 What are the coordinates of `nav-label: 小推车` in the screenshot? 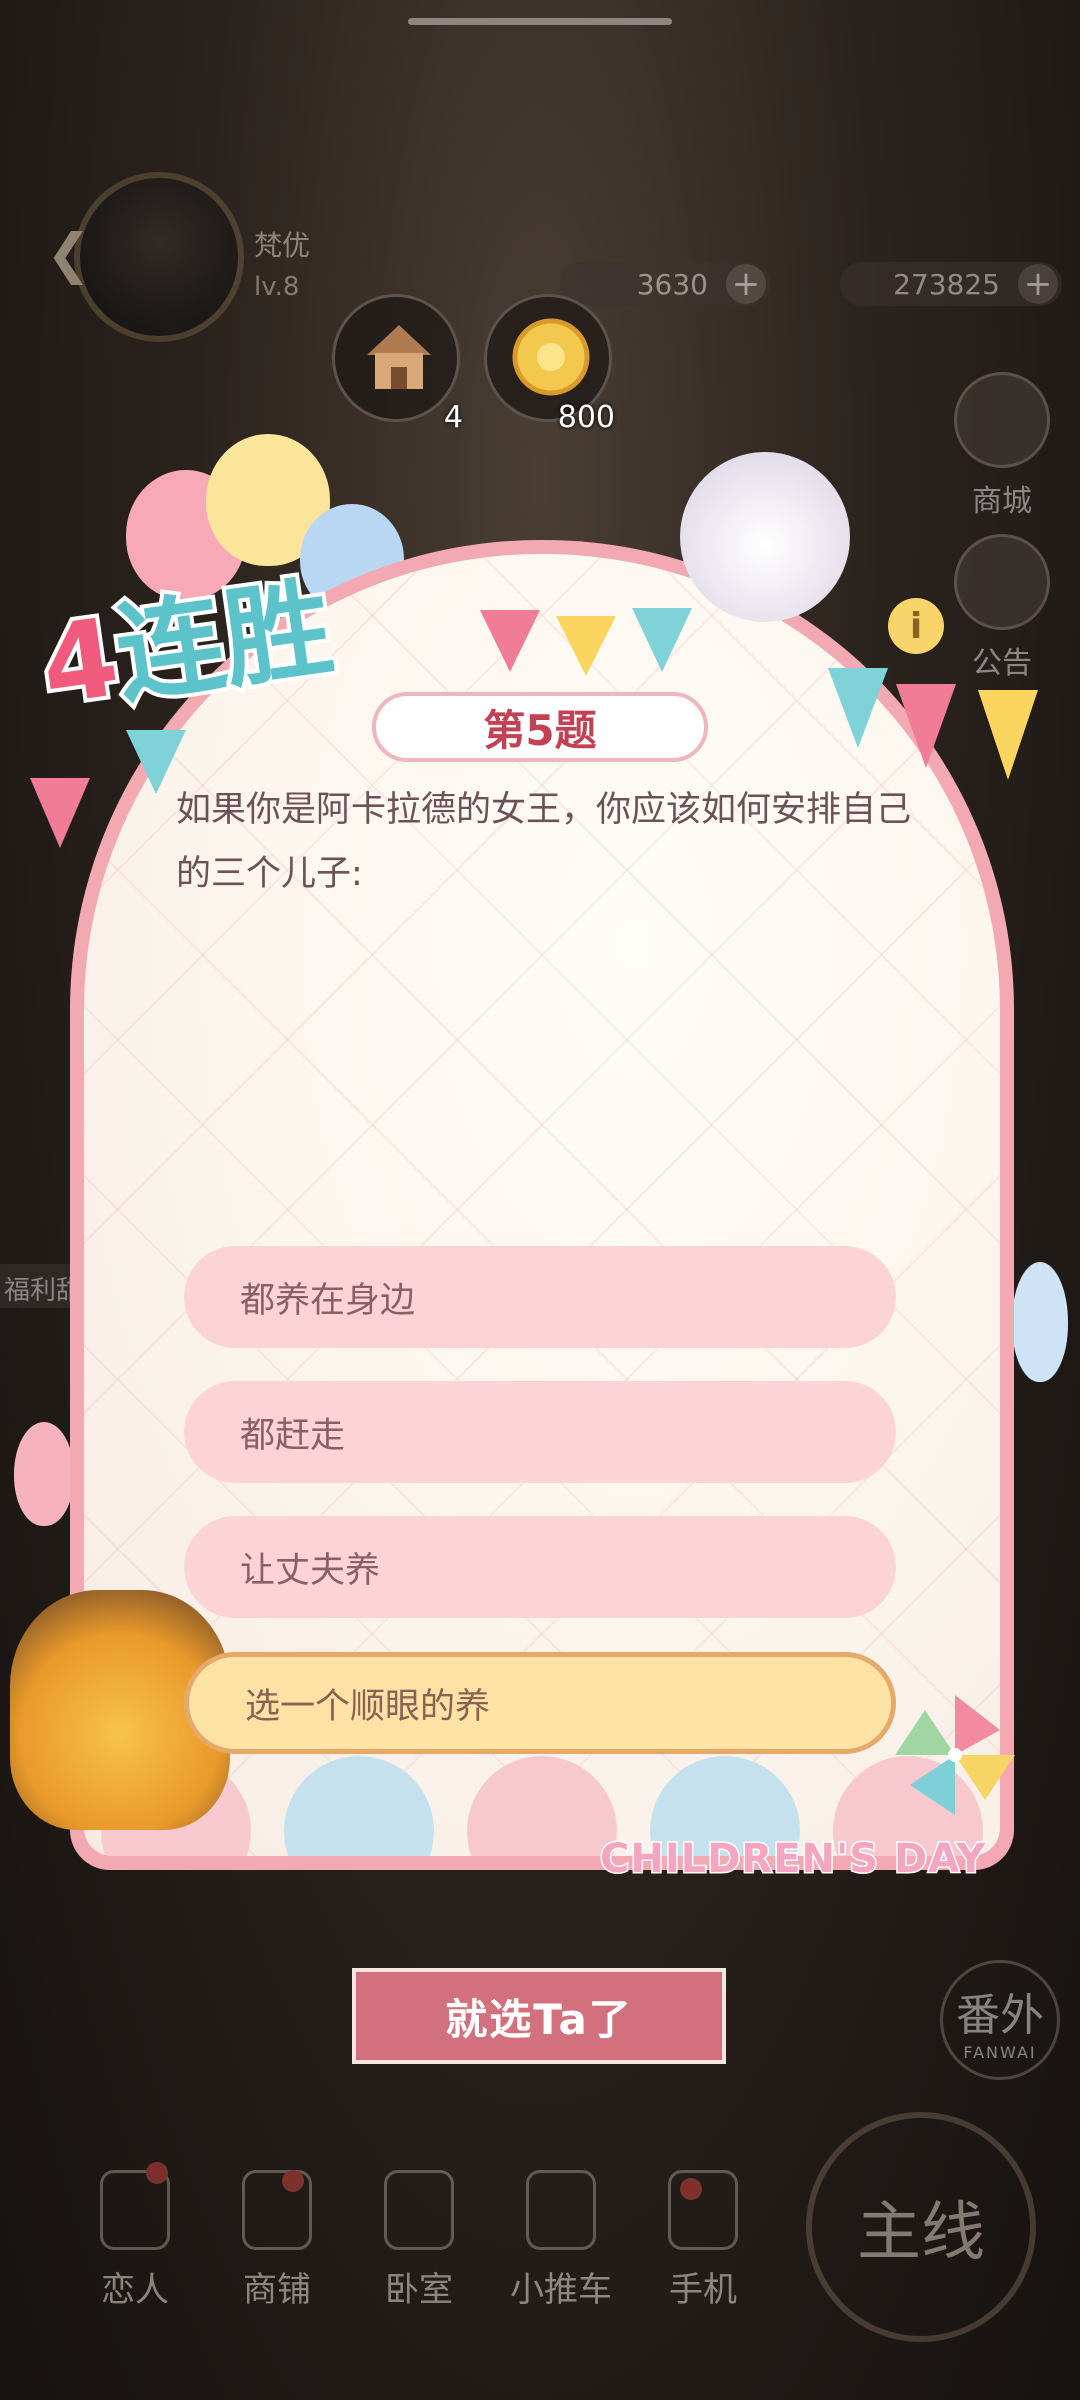 It's located at (561, 2290).